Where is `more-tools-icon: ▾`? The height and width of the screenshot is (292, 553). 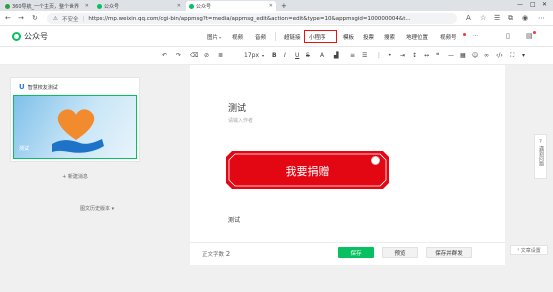 more-tools-icon: ▾ is located at coordinates (523, 55).